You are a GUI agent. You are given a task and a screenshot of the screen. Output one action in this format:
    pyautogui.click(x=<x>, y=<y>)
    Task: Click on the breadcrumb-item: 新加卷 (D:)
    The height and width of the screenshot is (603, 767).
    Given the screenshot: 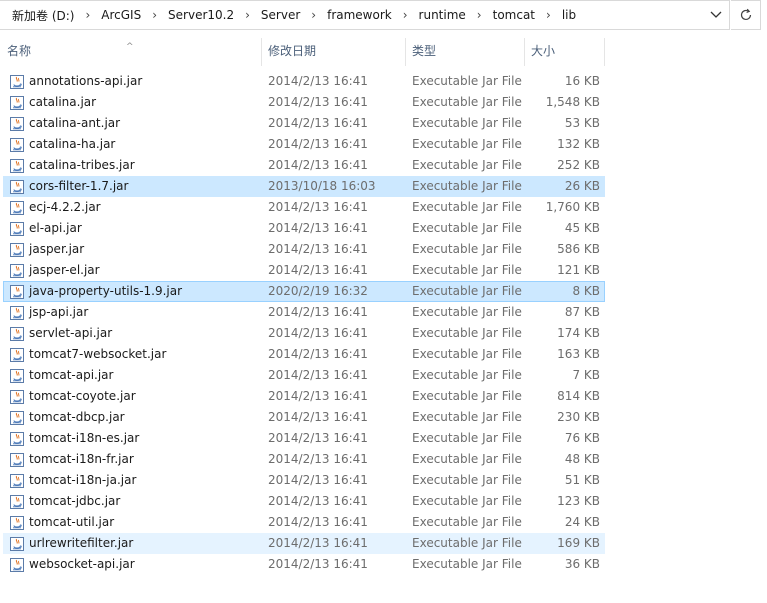 What is the action you would take?
    pyautogui.click(x=43, y=15)
    